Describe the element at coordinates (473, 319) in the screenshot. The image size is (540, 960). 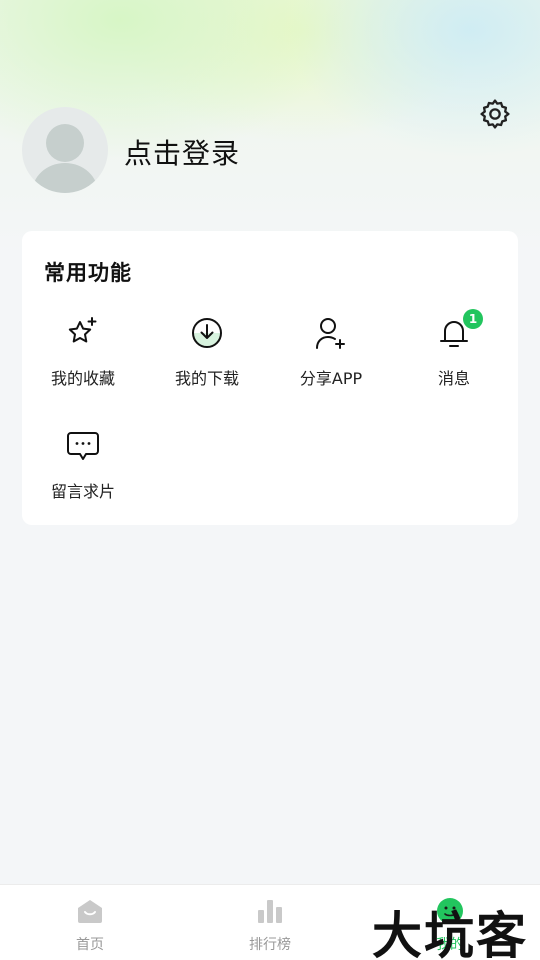
I see `notification-badge: 1` at that location.